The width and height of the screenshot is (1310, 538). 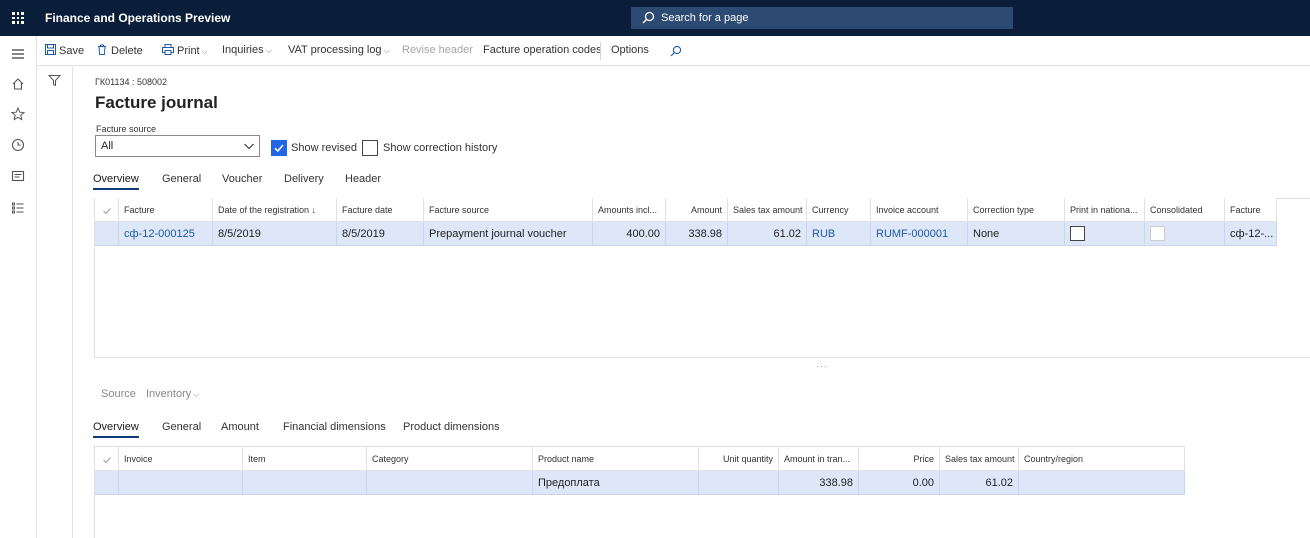 I want to click on show-correction-history-label: Show correction history, so click(x=440, y=148).